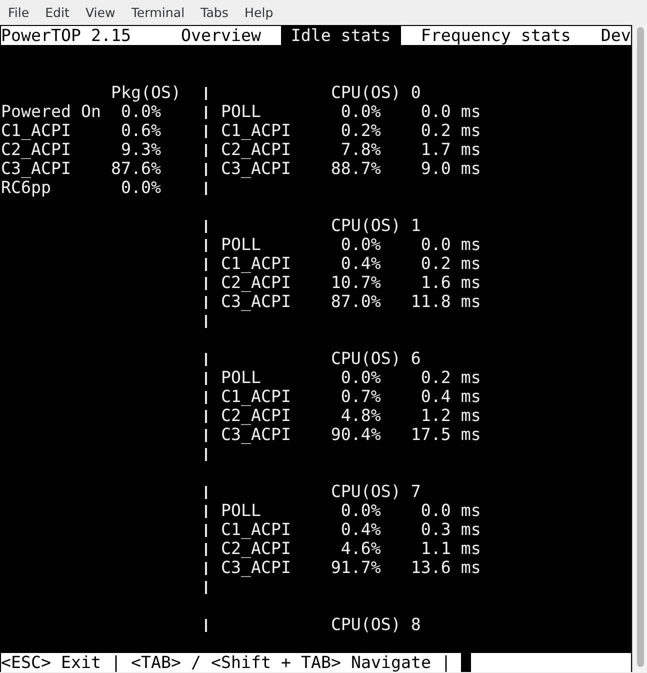  What do you see at coordinates (360, 548) in the screenshot?
I see `residency-percent: 4.6%` at bounding box center [360, 548].